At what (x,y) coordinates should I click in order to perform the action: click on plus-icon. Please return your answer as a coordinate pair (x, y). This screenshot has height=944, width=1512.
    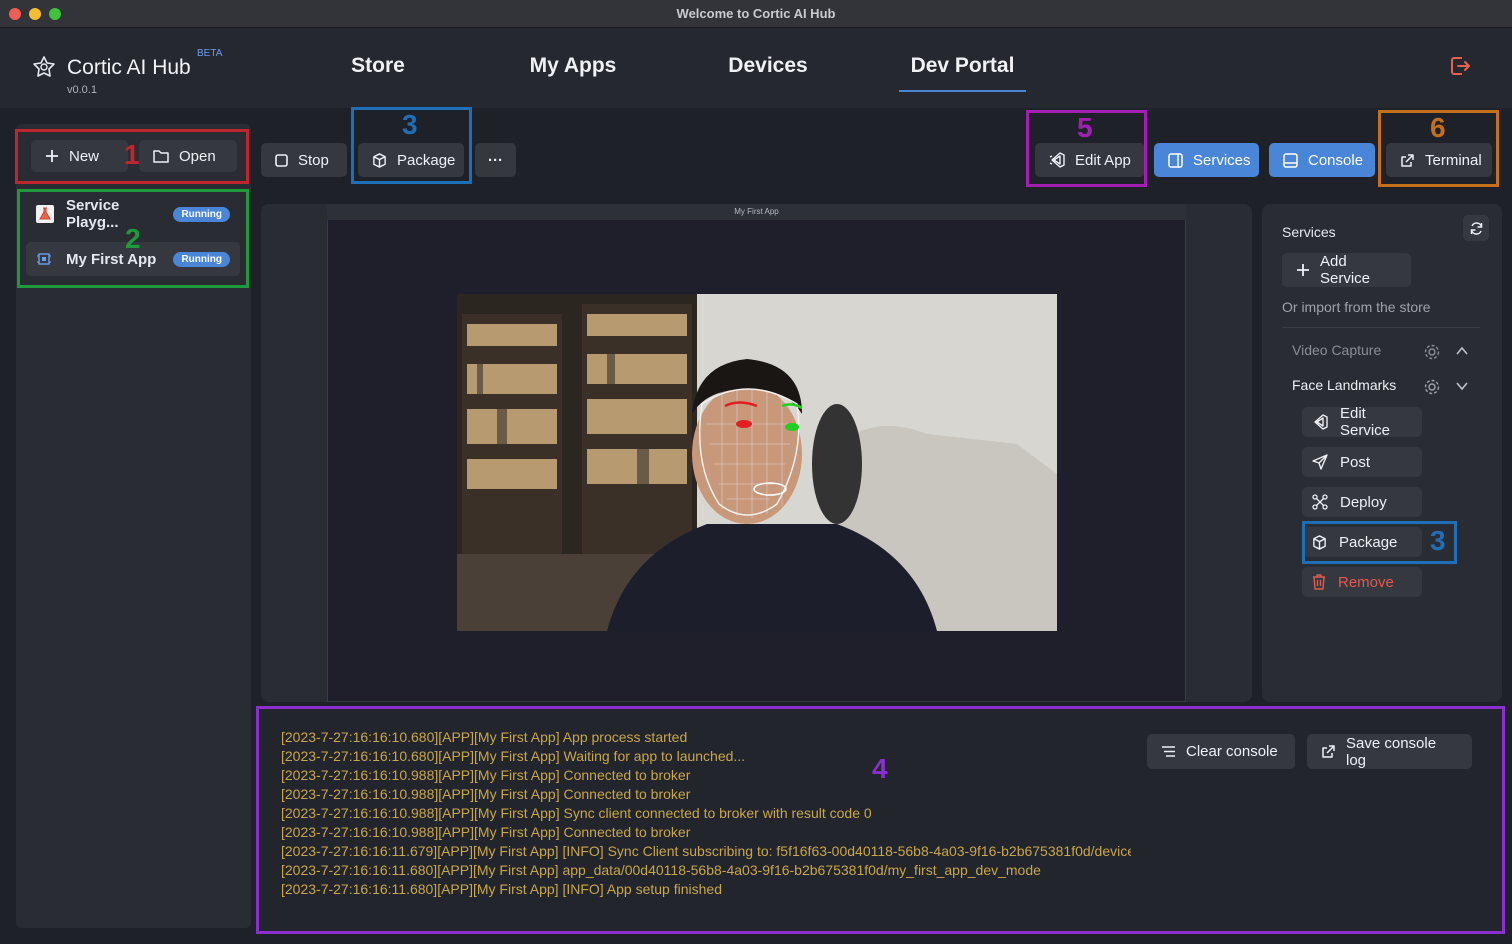
    Looking at the image, I should click on (1303, 270).